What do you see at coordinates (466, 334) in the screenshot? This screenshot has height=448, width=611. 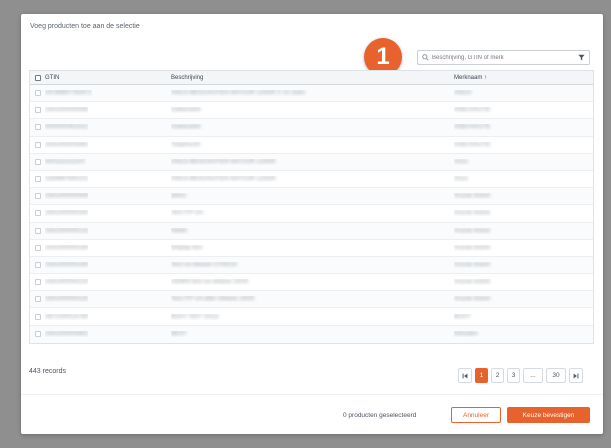 I see `cell-brand: Ekhuden` at bounding box center [466, 334].